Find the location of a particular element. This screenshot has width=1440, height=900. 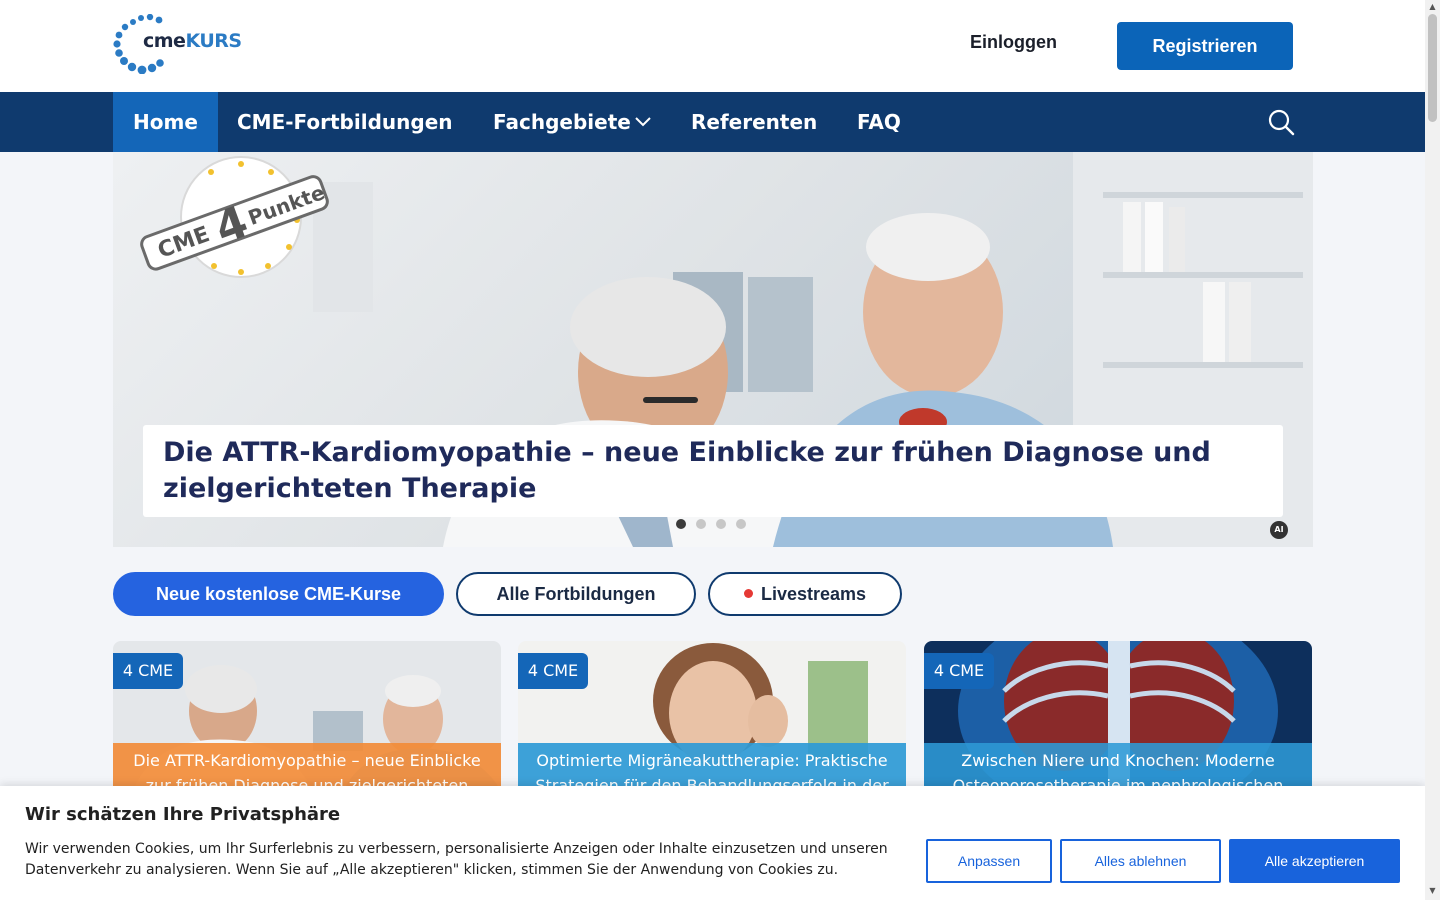

filter-all-trainings: Alle Fortbildungen is located at coordinates (576, 594).